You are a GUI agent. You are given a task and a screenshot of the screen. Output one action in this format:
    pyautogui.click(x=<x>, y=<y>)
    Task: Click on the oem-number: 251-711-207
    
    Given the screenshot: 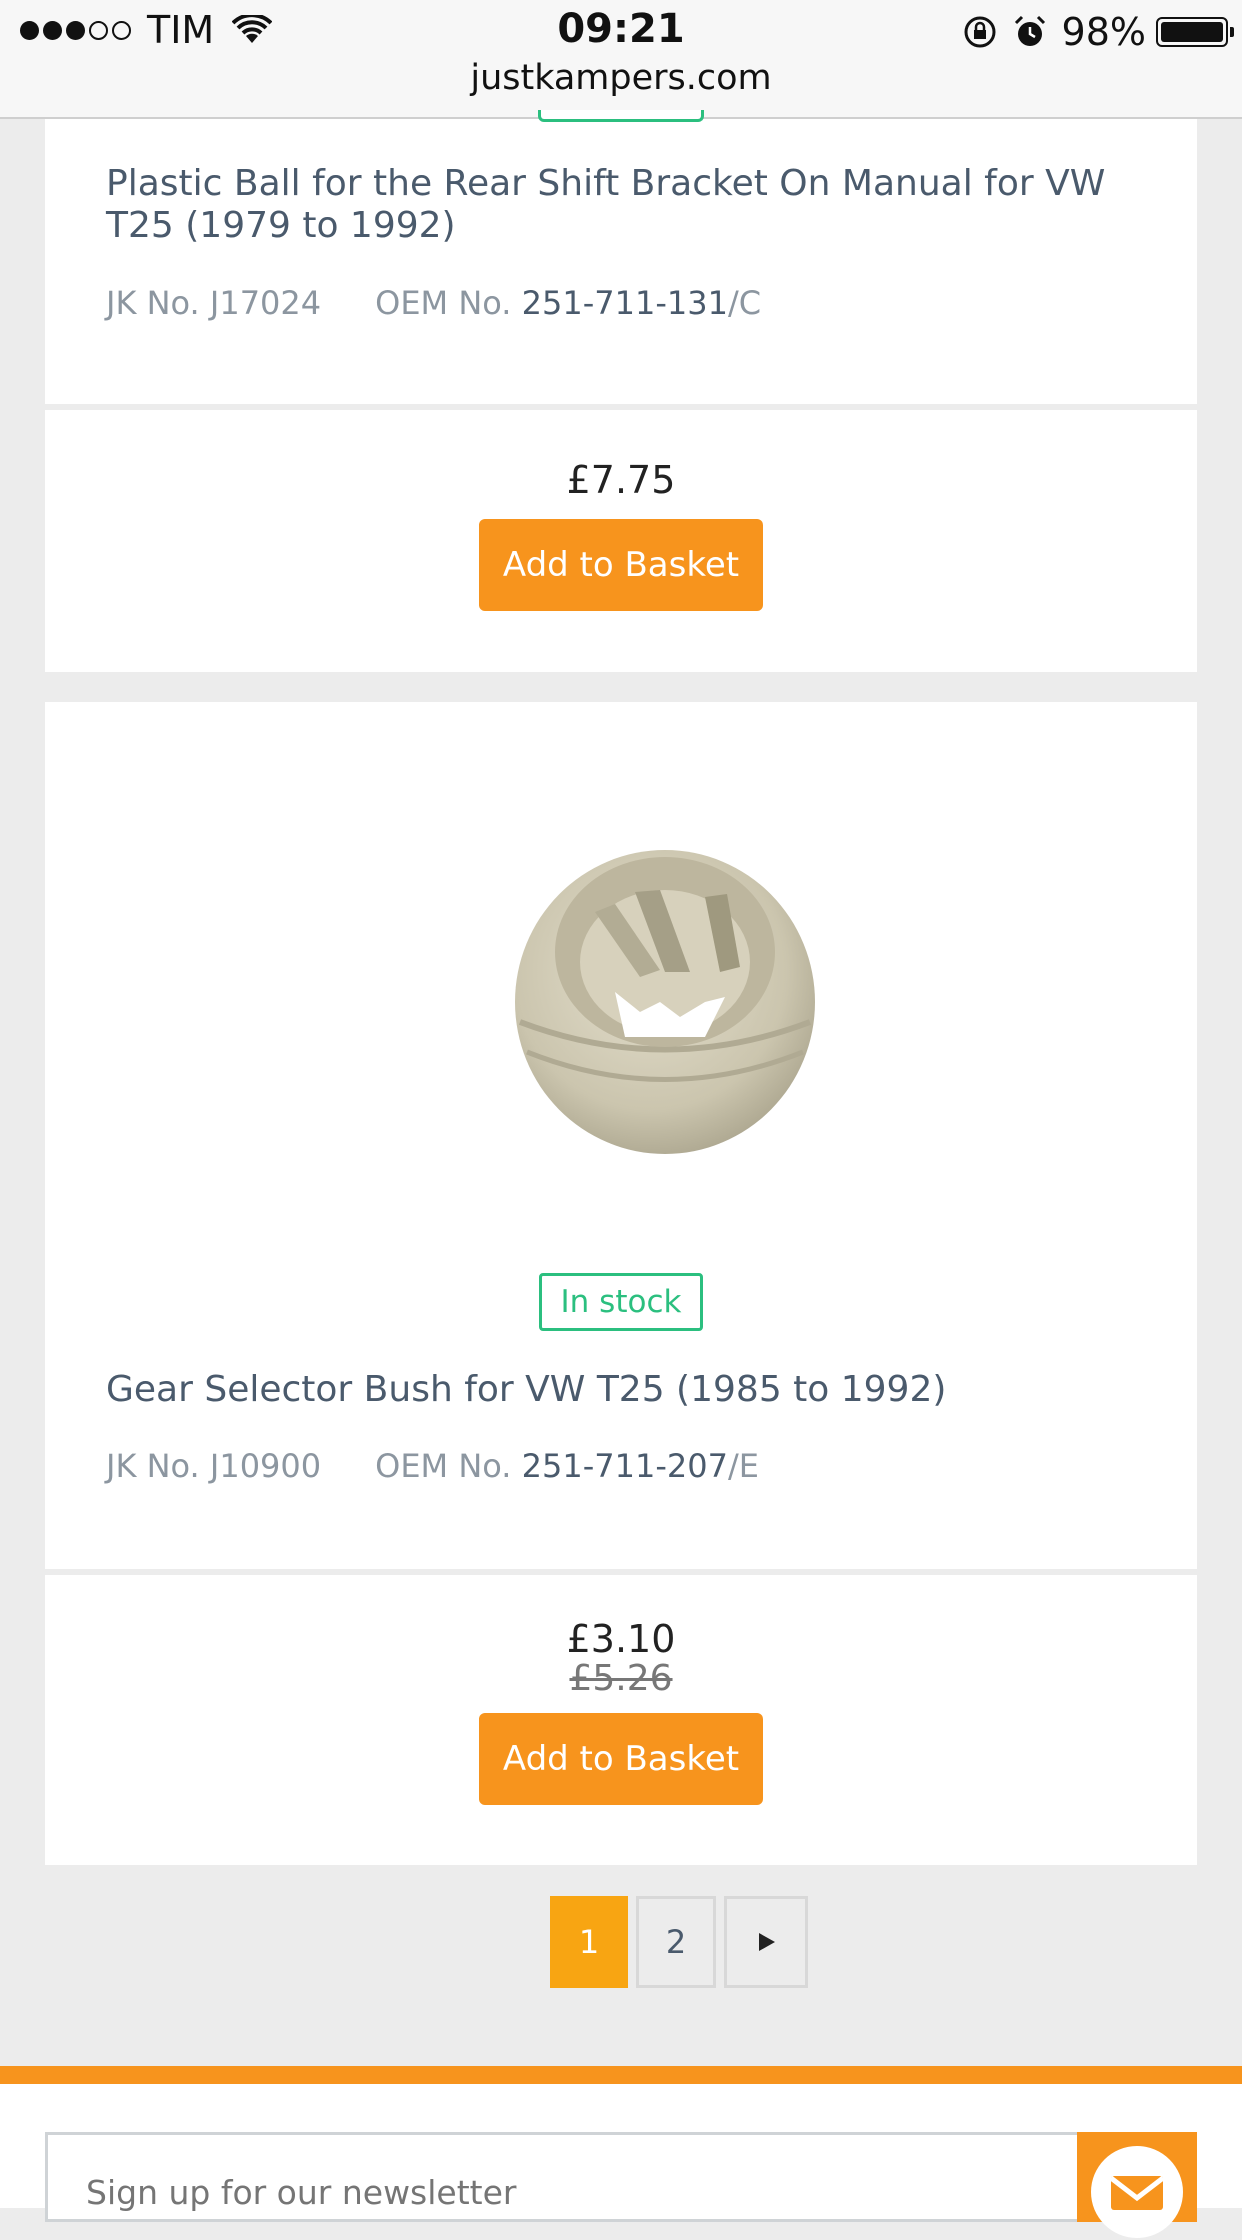 What is the action you would take?
    pyautogui.click(x=624, y=1466)
    